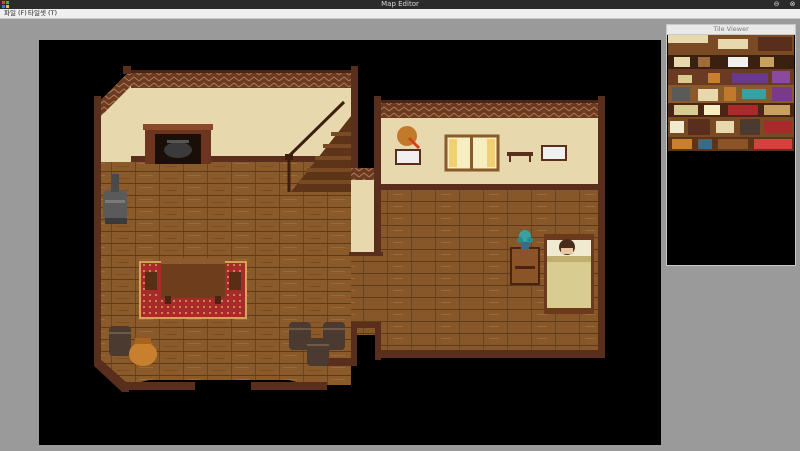 This screenshot has height=451, width=800. I want to click on close-icon: ⊗, so click(792, 4).